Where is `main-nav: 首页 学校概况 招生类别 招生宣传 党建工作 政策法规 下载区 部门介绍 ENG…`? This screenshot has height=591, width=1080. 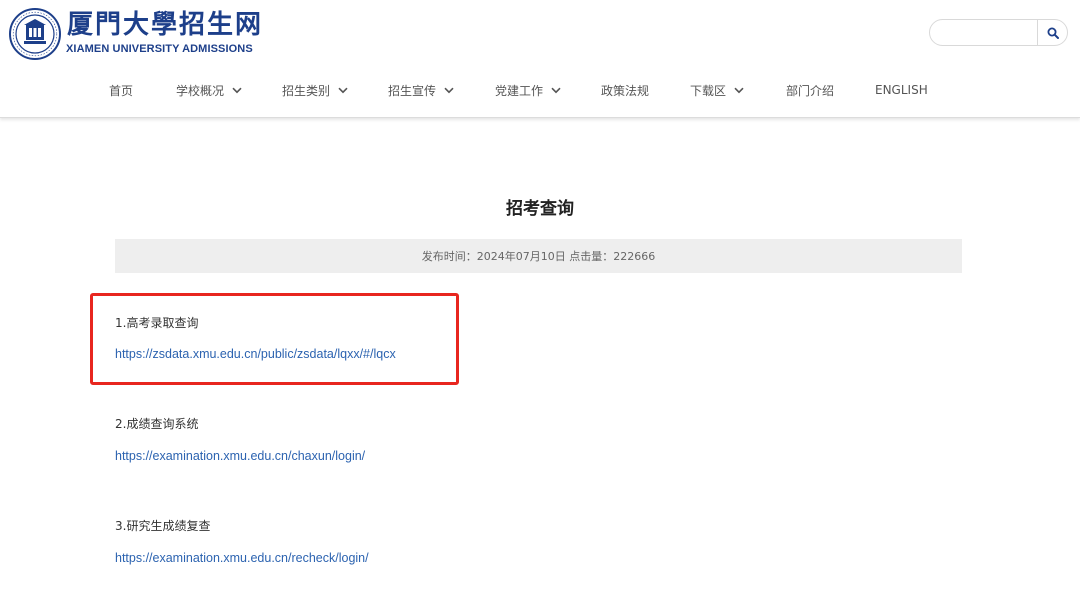
main-nav: 首页 学校概况 招生类别 招生宣传 党建工作 政策法规 下载区 部门介绍 ENG… is located at coordinates (540, 90).